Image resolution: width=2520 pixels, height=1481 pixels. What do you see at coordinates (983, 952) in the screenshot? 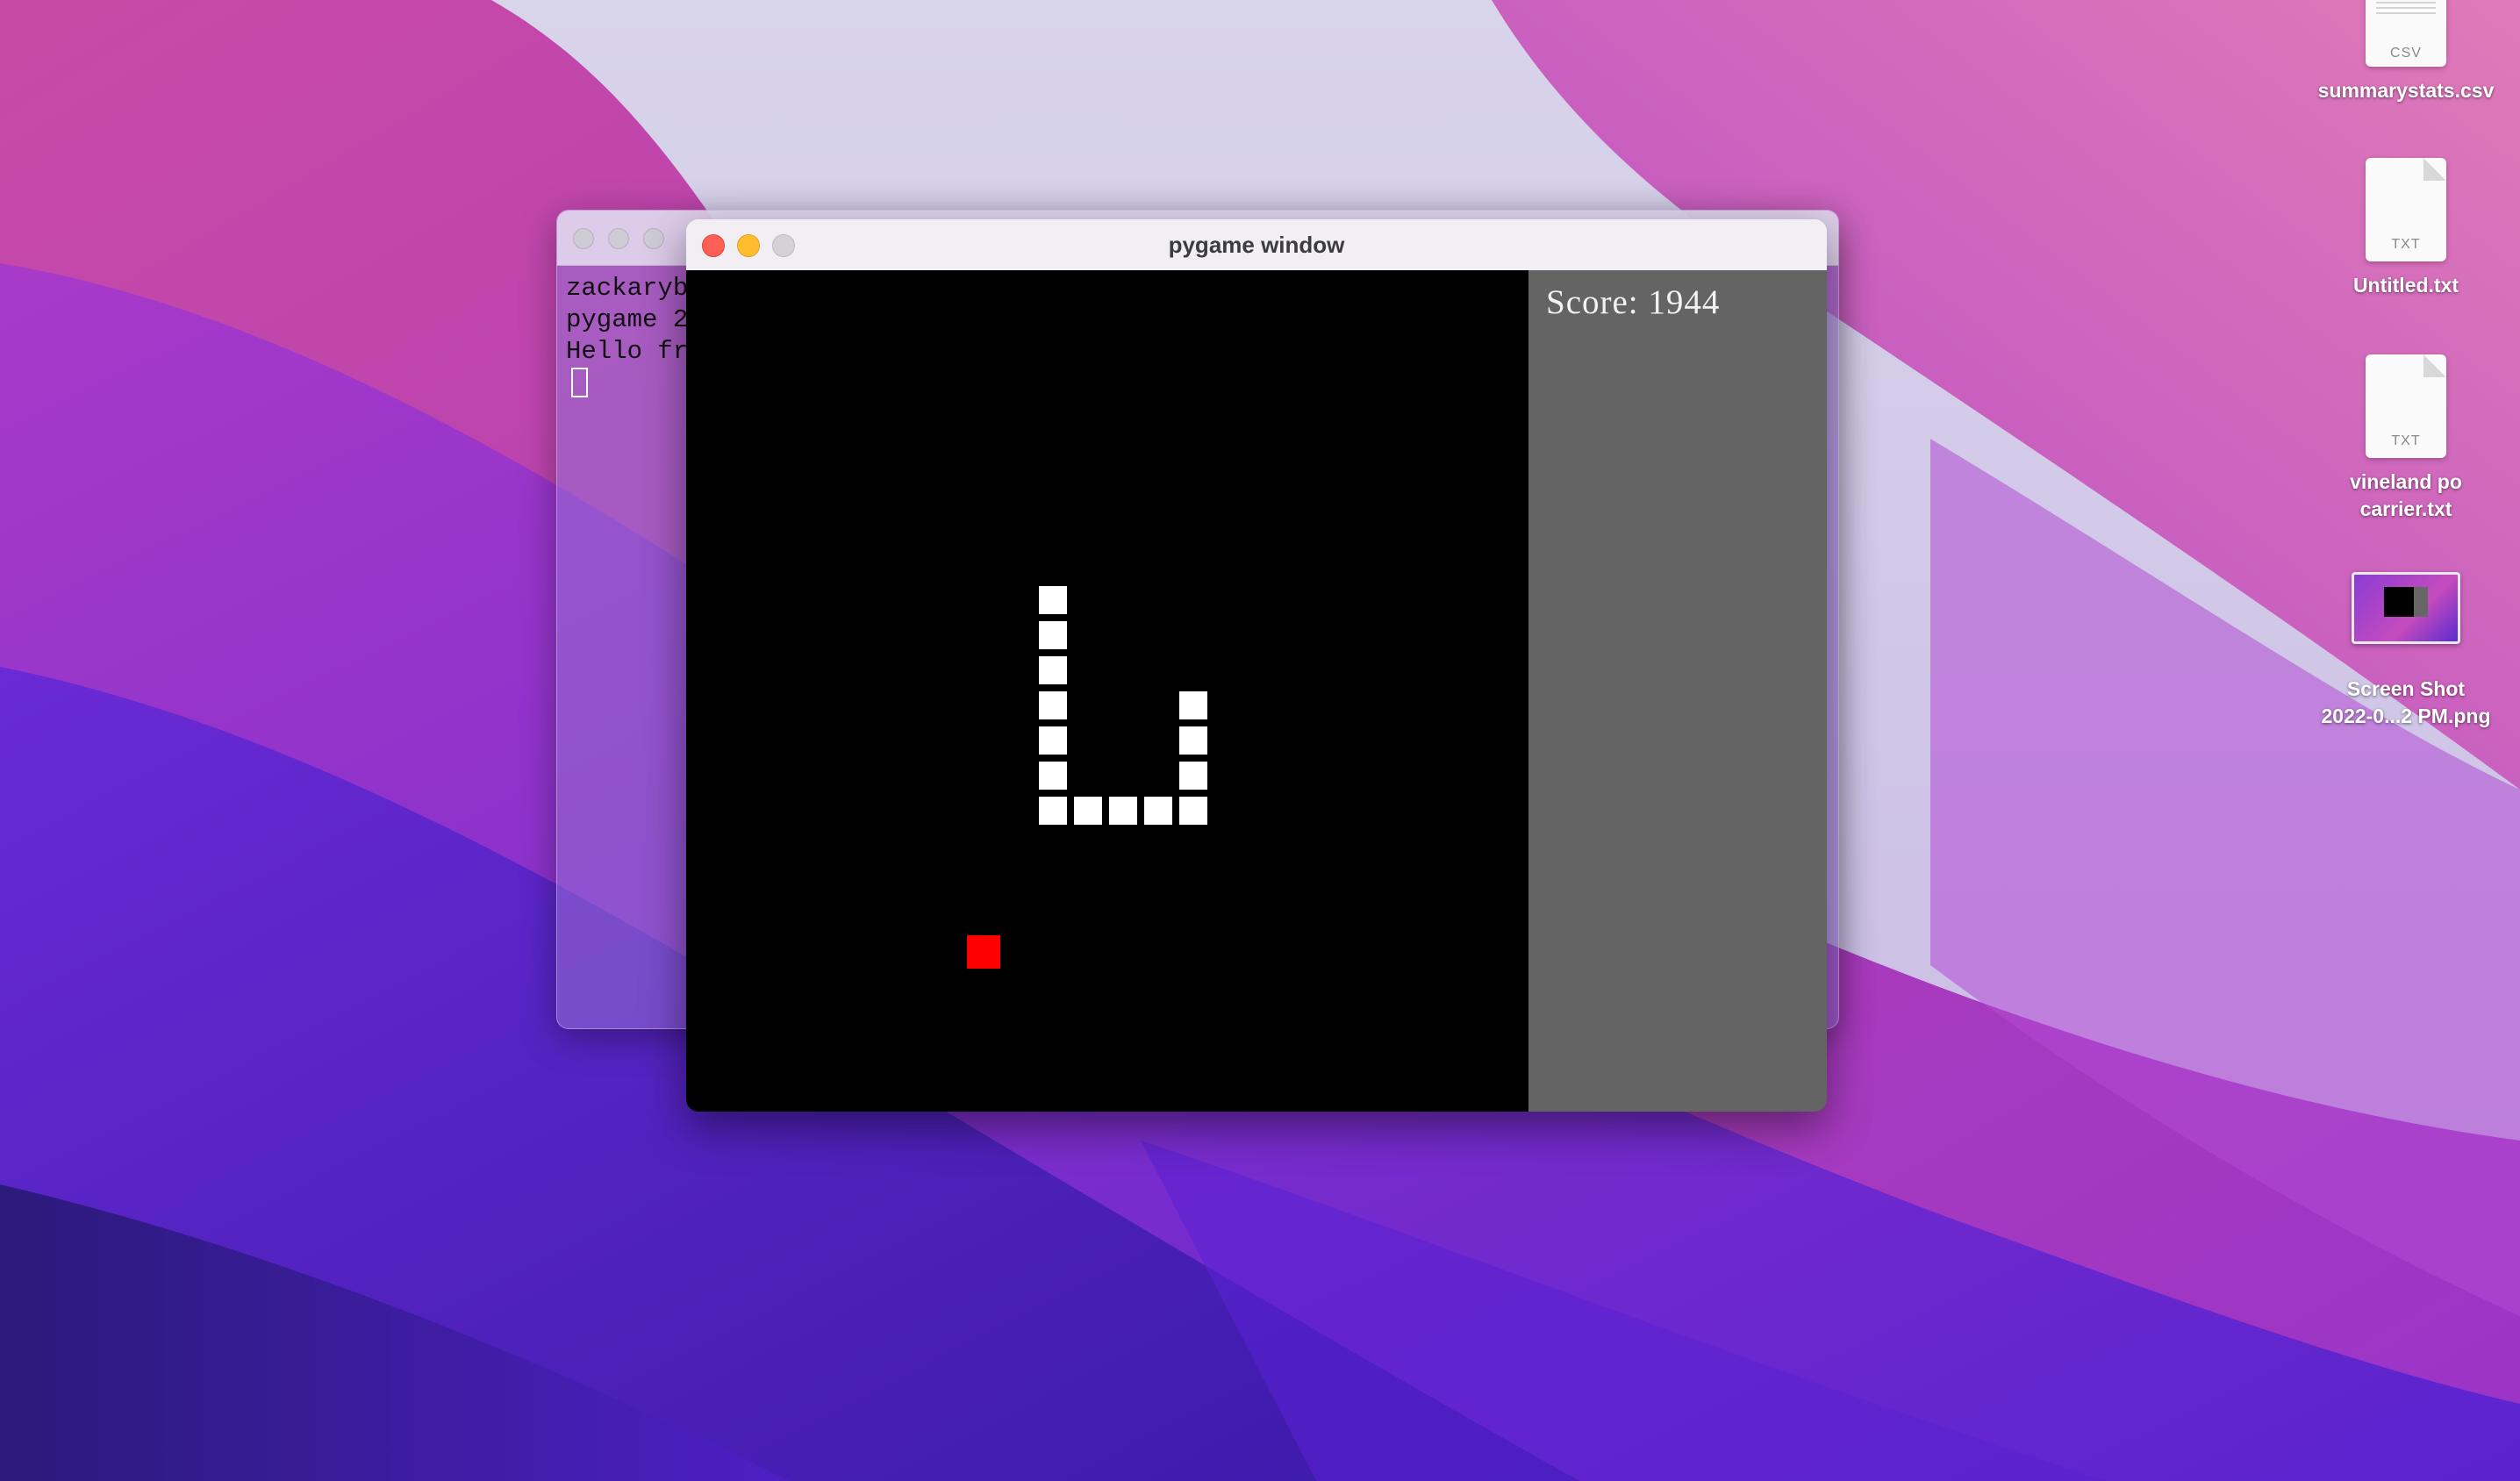
I see `food-pellet` at bounding box center [983, 952].